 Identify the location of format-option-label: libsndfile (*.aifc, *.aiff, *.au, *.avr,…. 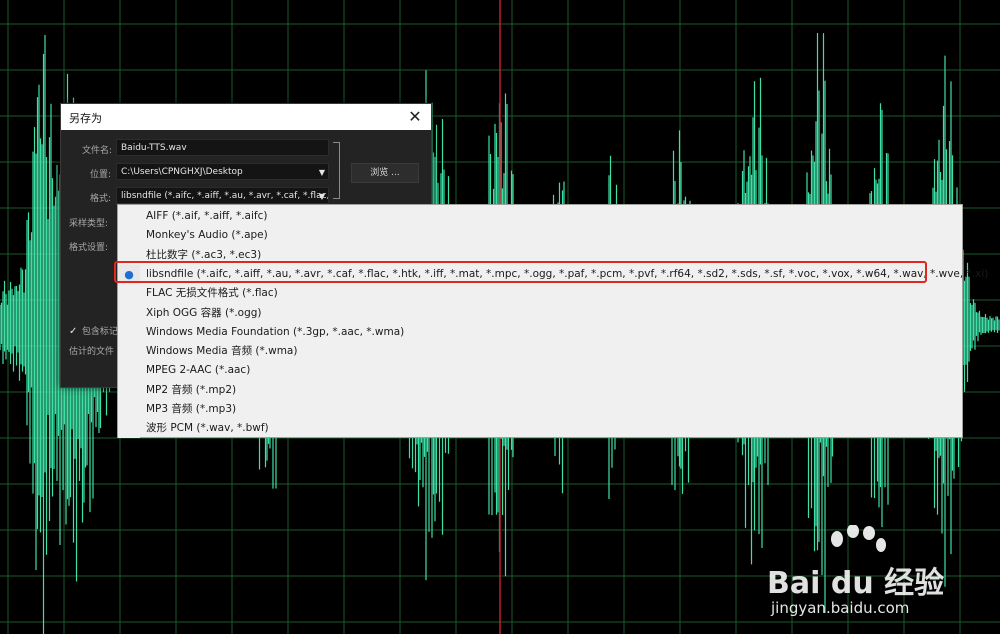
(567, 273).